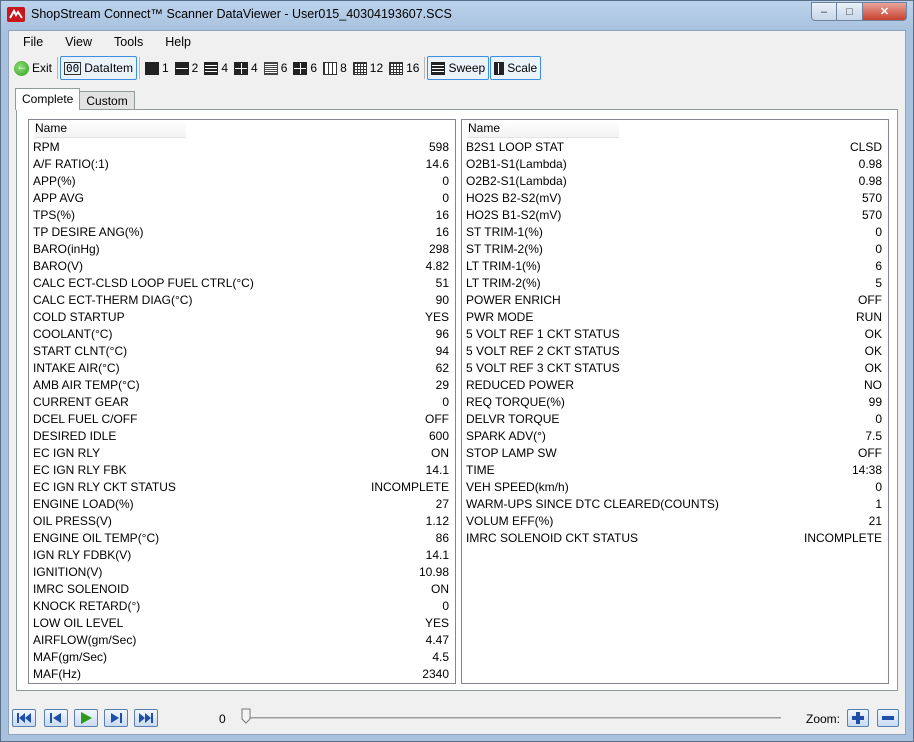 This screenshot has width=914, height=742. What do you see at coordinates (675, 282) in the screenshot?
I see `table-row: LT TRIM-2(%) 5` at bounding box center [675, 282].